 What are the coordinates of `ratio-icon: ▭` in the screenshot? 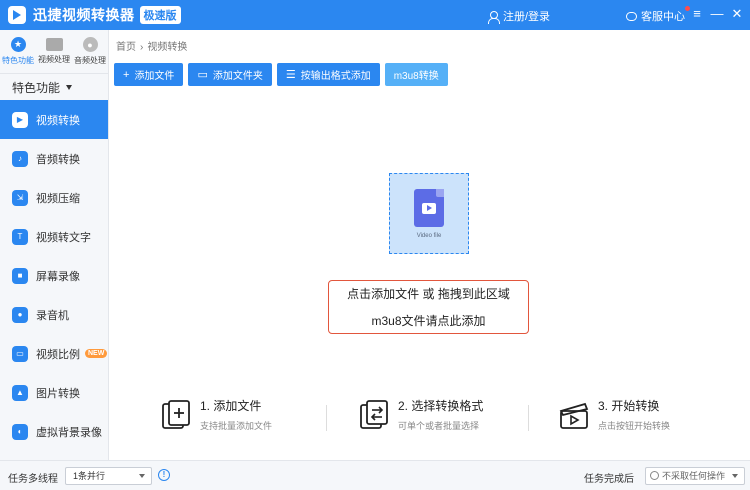 It's located at (20, 353).